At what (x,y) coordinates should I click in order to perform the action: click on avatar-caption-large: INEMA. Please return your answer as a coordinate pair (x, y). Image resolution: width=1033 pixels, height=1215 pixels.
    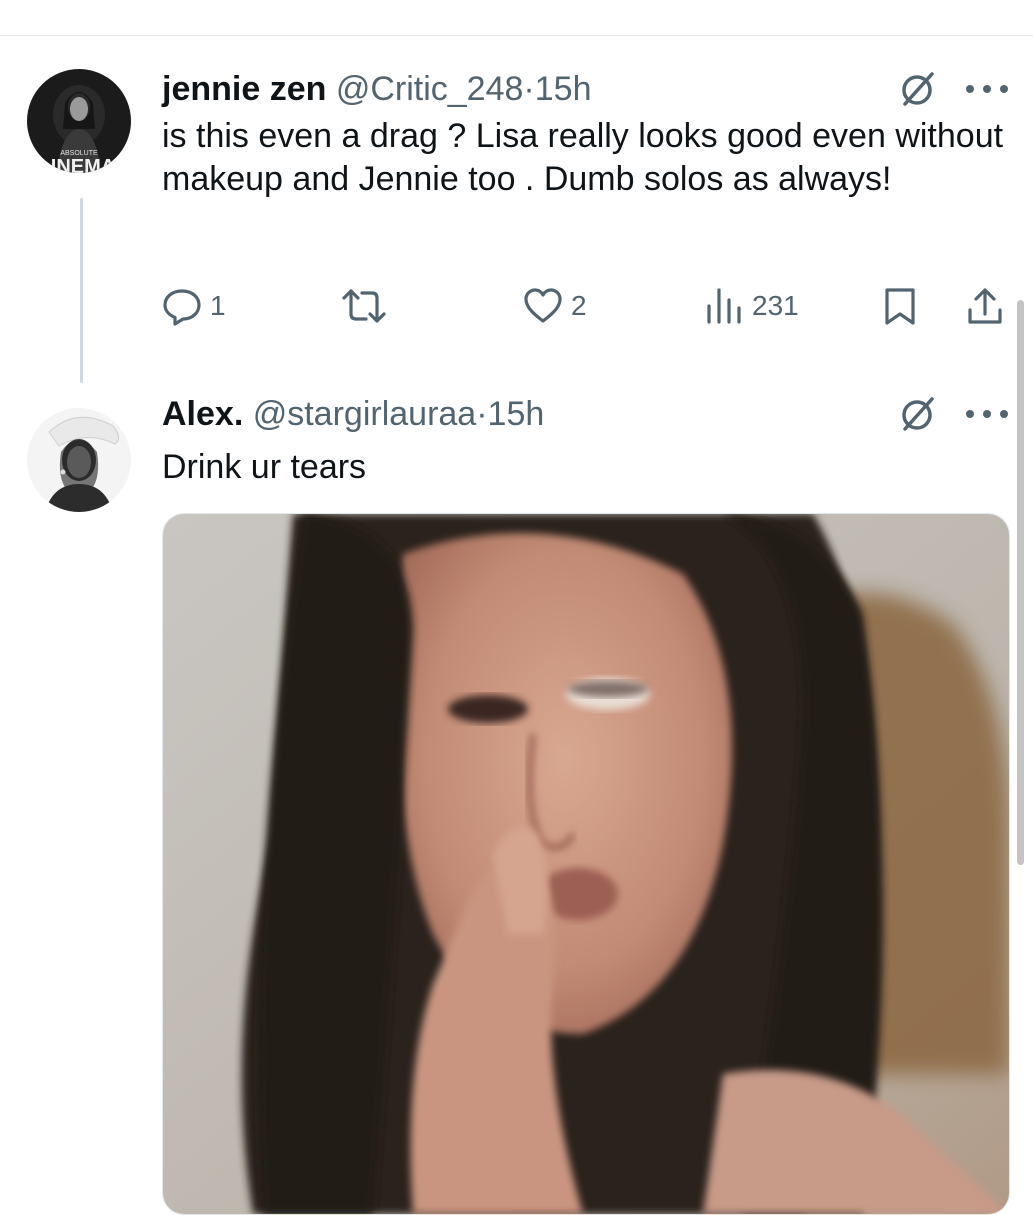
    Looking at the image, I should click on (83, 164).